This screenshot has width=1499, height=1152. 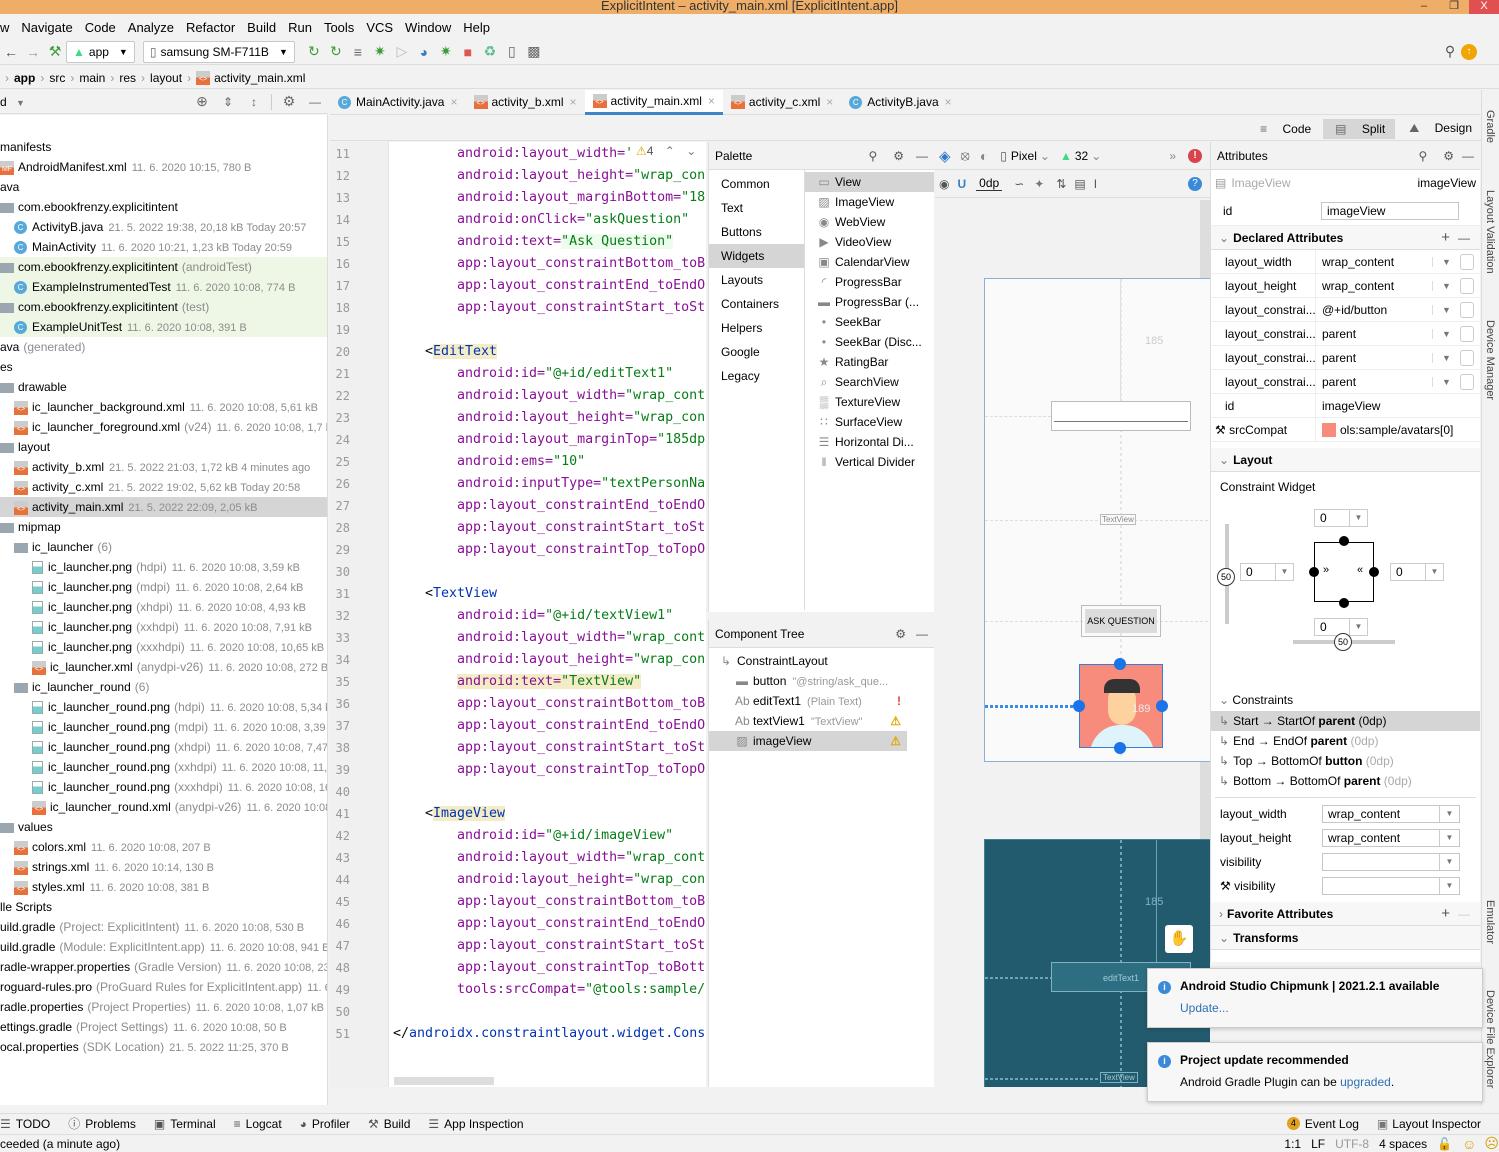 I want to click on tool-window-button: ≡ Logcat, so click(x=258, y=1124).